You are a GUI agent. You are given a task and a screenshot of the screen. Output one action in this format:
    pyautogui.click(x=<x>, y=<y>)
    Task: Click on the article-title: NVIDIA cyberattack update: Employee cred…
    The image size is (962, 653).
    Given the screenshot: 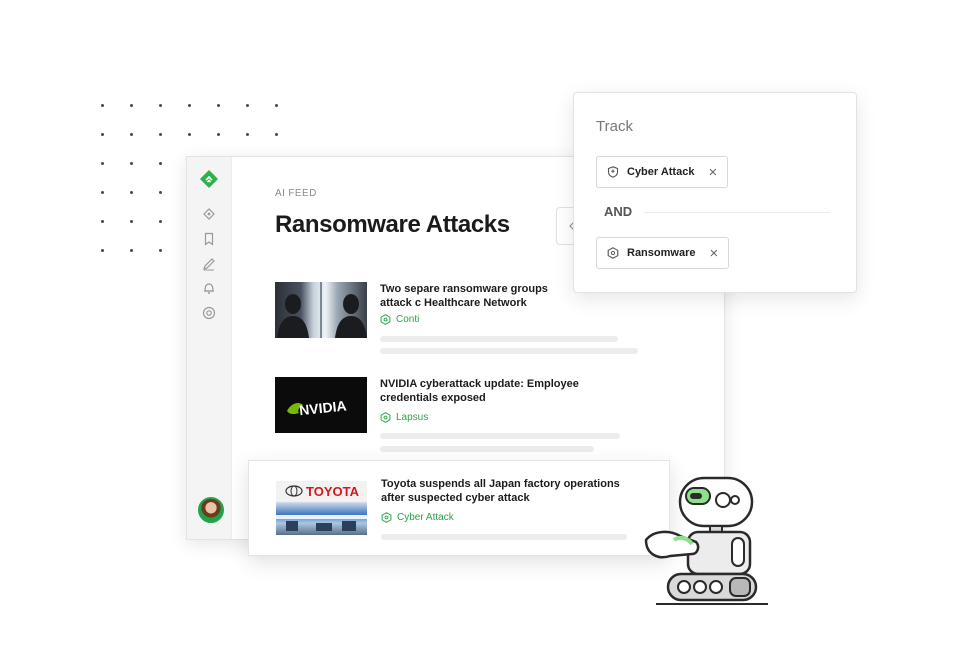 What is the action you would take?
    pyautogui.click(x=480, y=391)
    